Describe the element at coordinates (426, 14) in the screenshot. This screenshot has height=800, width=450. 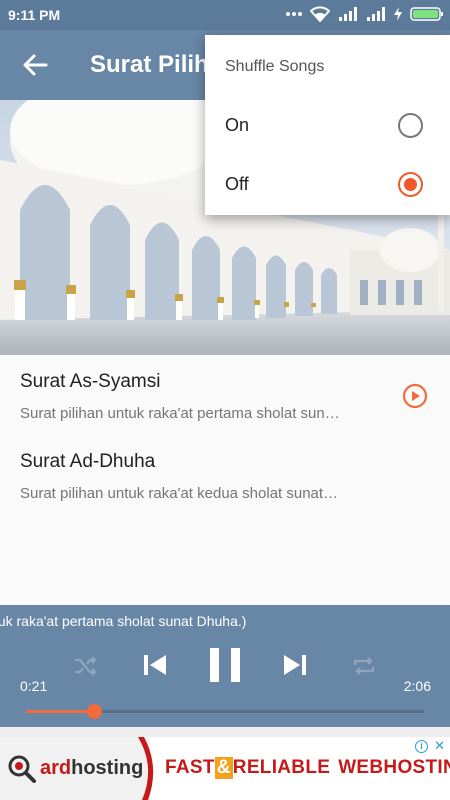
I see `battery-icon` at that location.